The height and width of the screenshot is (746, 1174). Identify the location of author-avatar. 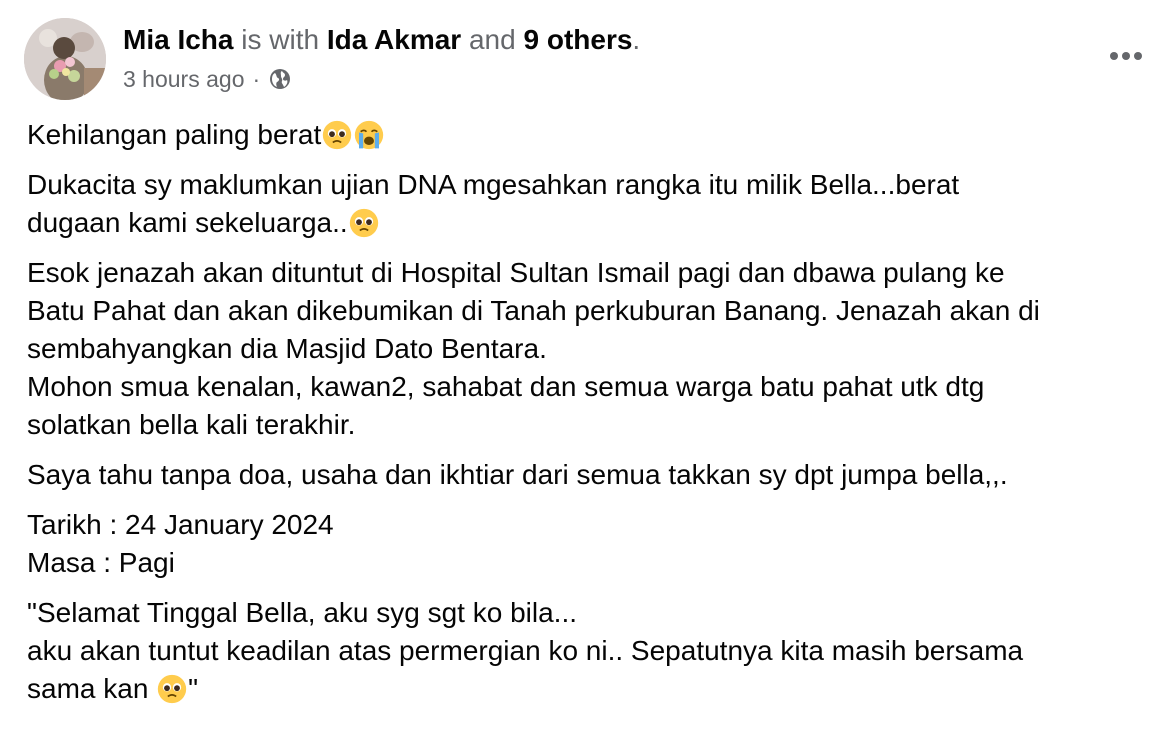
(65, 59).